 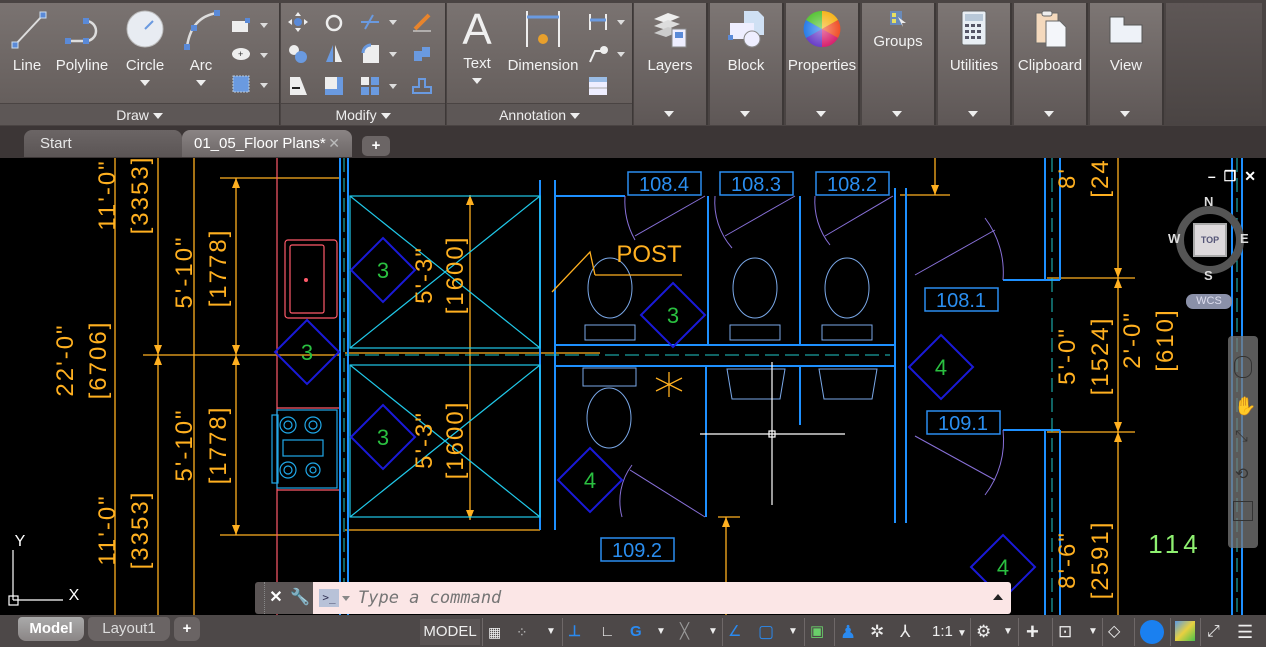 What do you see at coordinates (1243, 367) in the screenshot?
I see `steering-wheel-icon` at bounding box center [1243, 367].